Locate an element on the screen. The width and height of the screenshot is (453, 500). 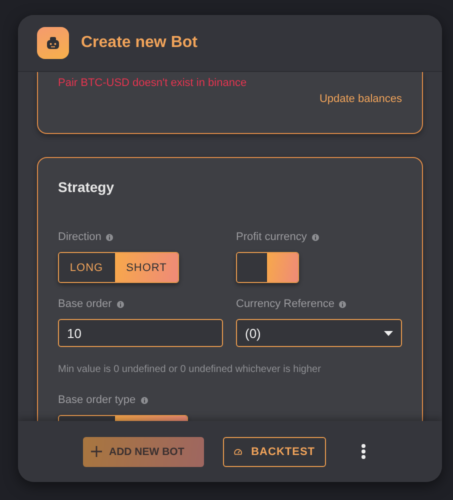
field-label: Currency Reference is located at coordinates (285, 304).